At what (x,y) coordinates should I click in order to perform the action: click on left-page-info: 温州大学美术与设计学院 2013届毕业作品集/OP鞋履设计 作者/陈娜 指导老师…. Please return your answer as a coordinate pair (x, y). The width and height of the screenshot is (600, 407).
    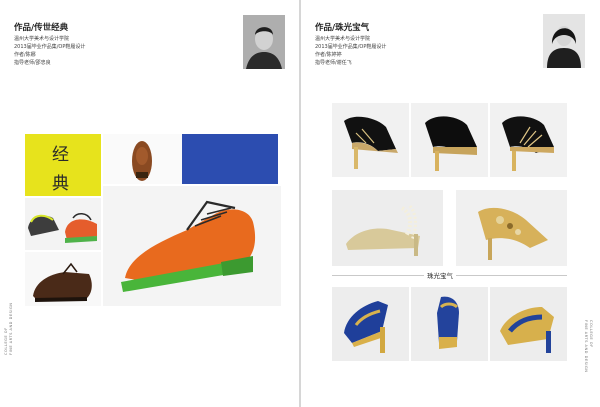
    Looking at the image, I should click on (49, 51).